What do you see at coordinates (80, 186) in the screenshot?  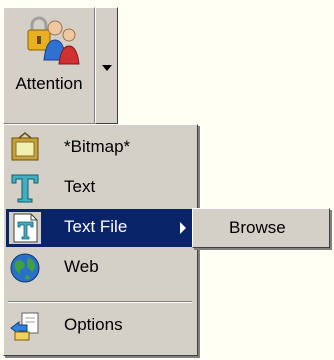 I see `menu-item-label: Text` at bounding box center [80, 186].